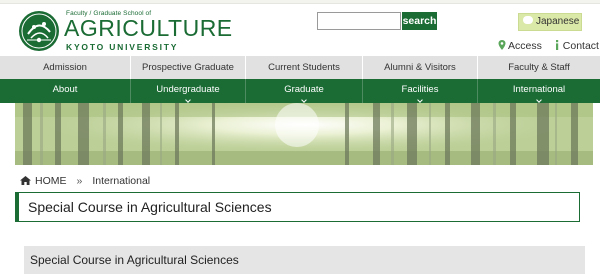 Image resolution: width=600 pixels, height=278 pixels. I want to click on title-accent-bar, so click(17, 207).